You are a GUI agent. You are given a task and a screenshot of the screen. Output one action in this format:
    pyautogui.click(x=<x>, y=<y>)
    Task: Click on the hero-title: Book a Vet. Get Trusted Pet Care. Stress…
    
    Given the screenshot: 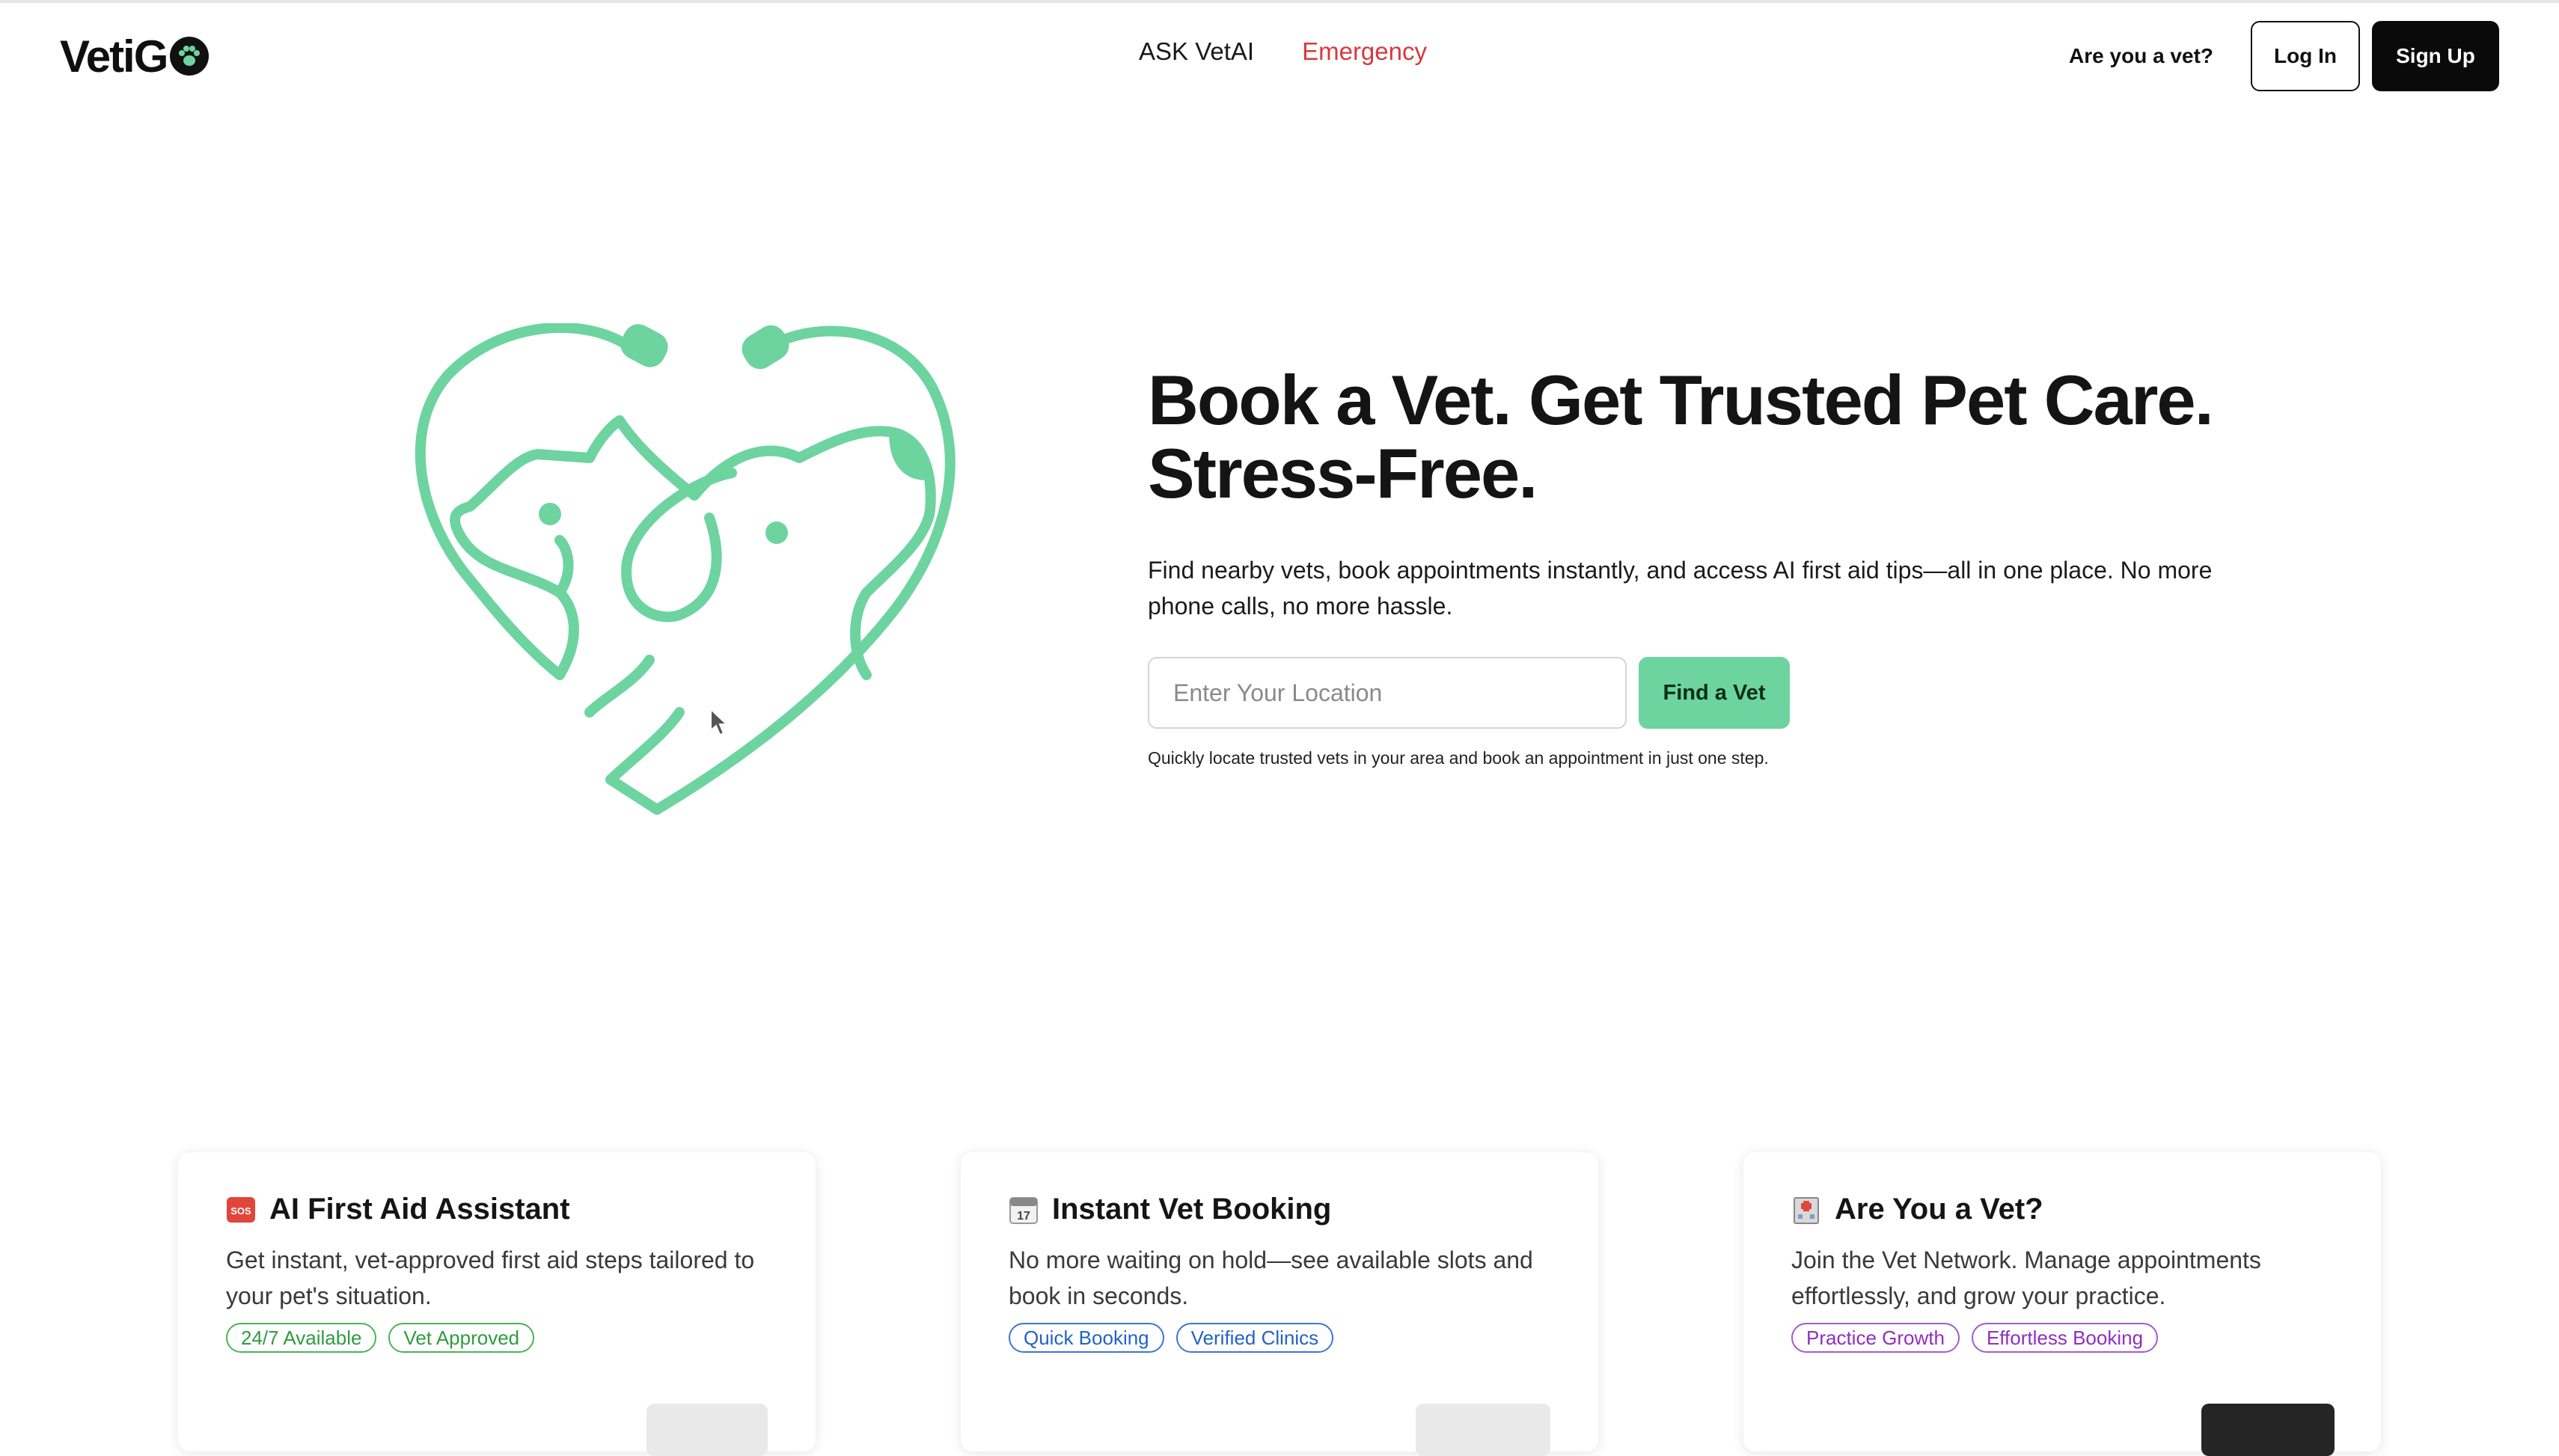 What is the action you would take?
    pyautogui.click(x=1709, y=437)
    